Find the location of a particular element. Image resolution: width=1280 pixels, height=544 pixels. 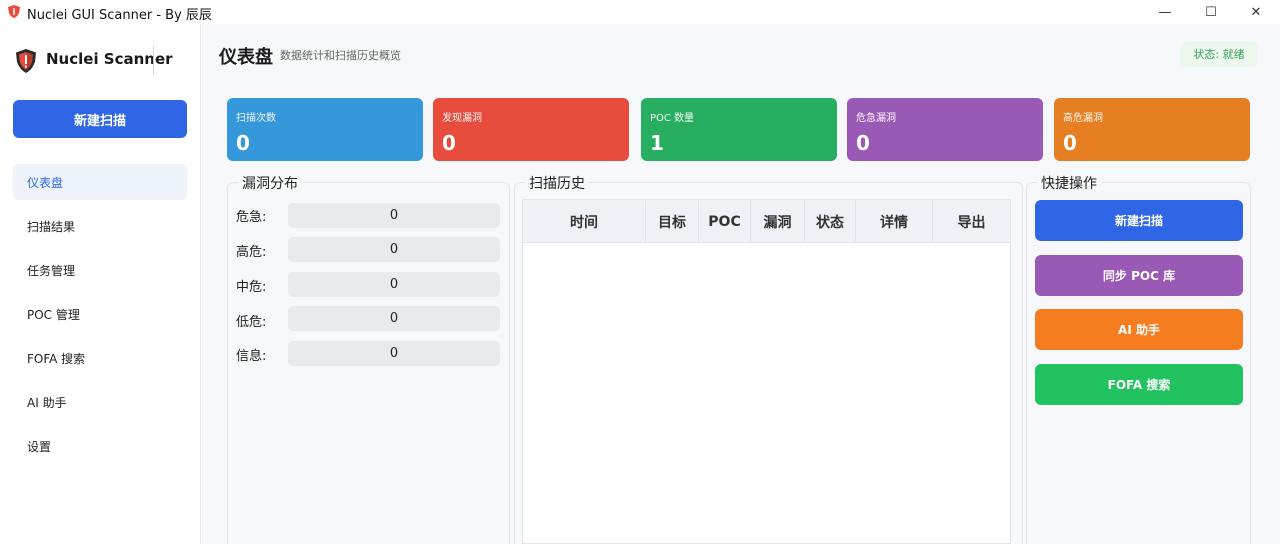

table-header: 时间 目标 POC 漏洞 状态 详情 导出 is located at coordinates (766, 221).